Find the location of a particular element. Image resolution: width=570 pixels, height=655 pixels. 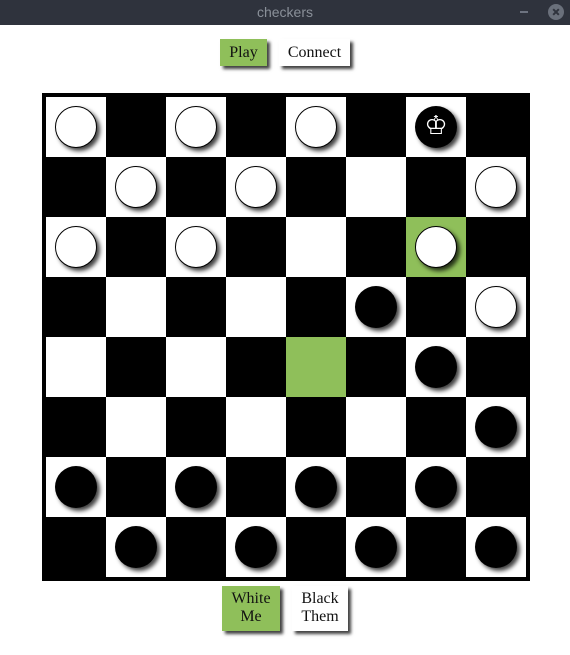

title-bar: checkers is located at coordinates (285, 12).